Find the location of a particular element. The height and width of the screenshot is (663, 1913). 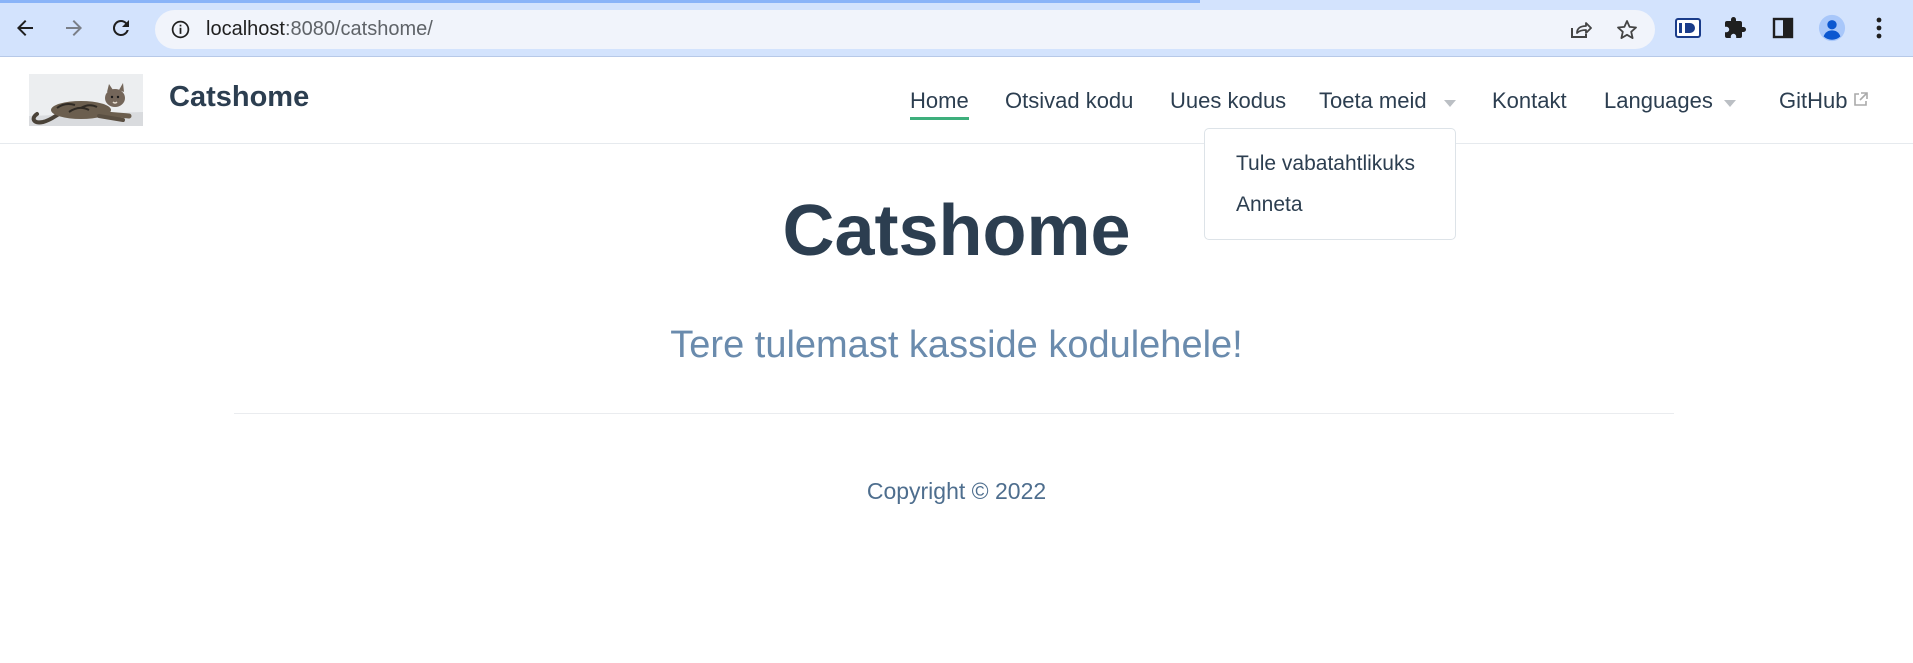

nav-link-kontakt: Kontakt is located at coordinates (1529, 101).